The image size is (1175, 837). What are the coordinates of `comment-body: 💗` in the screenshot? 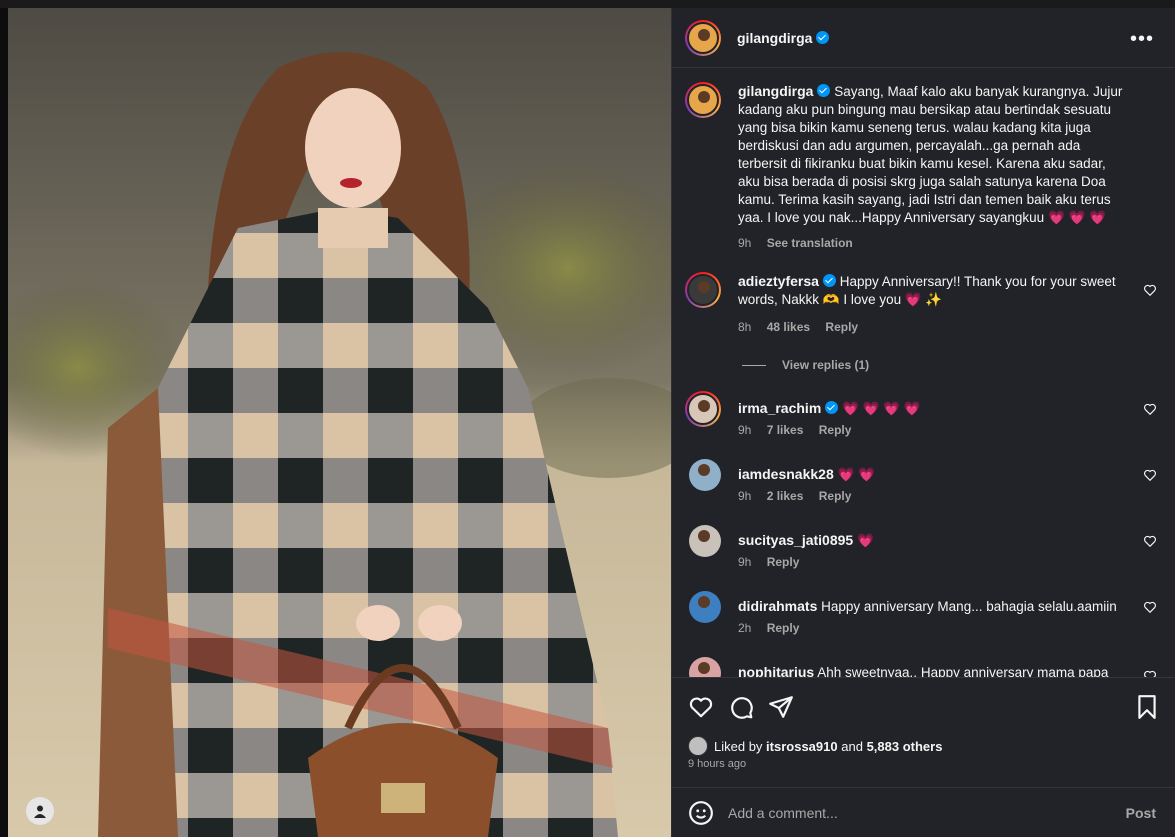 It's located at (865, 540).